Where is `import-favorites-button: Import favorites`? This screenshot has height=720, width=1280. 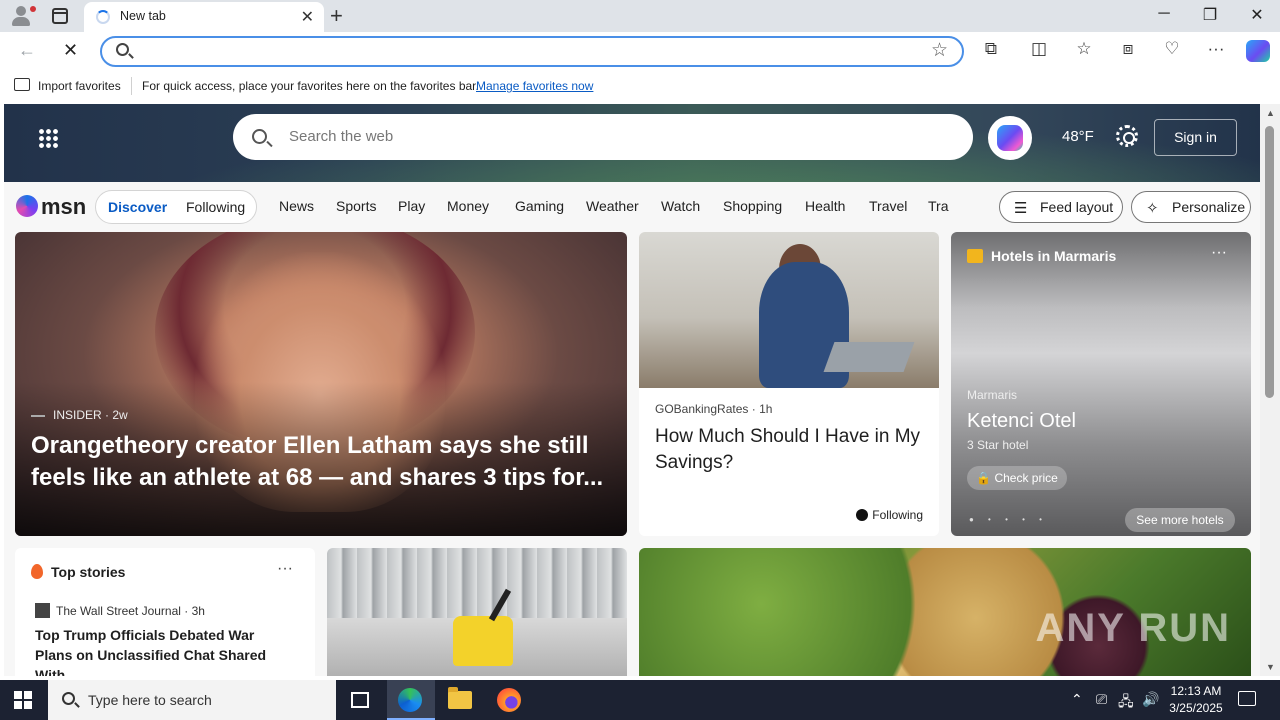
import-favorites-button: Import favorites is located at coordinates (79, 86).